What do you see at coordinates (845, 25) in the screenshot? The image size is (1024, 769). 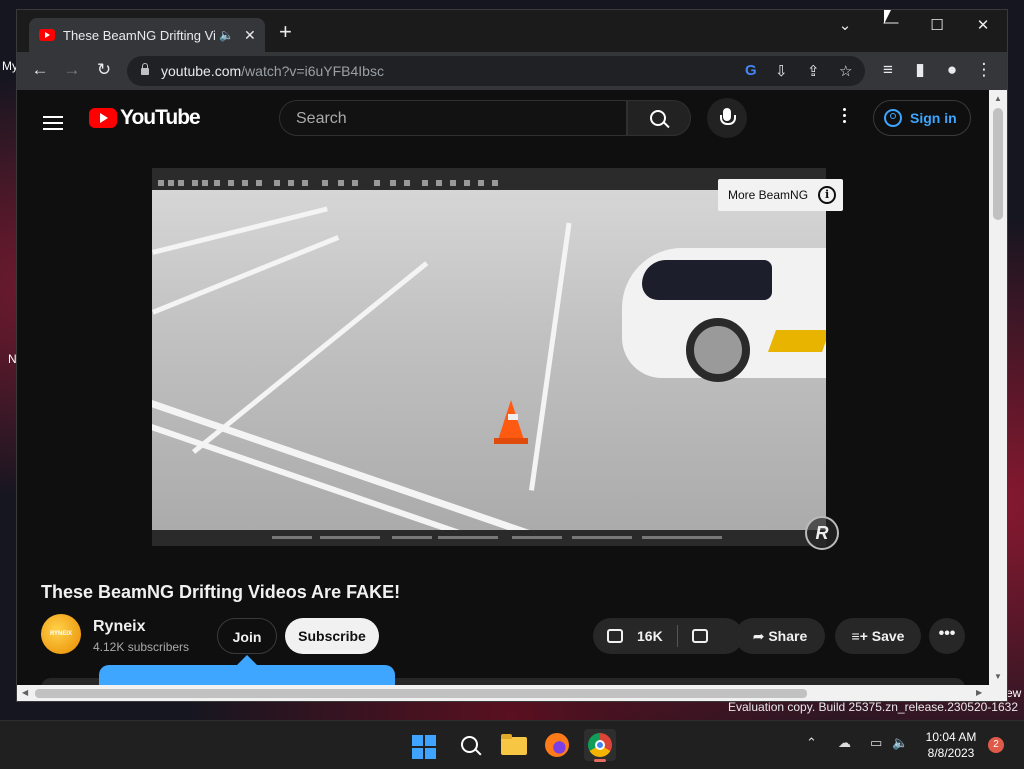 I see `tab-search-icon: ⌄` at bounding box center [845, 25].